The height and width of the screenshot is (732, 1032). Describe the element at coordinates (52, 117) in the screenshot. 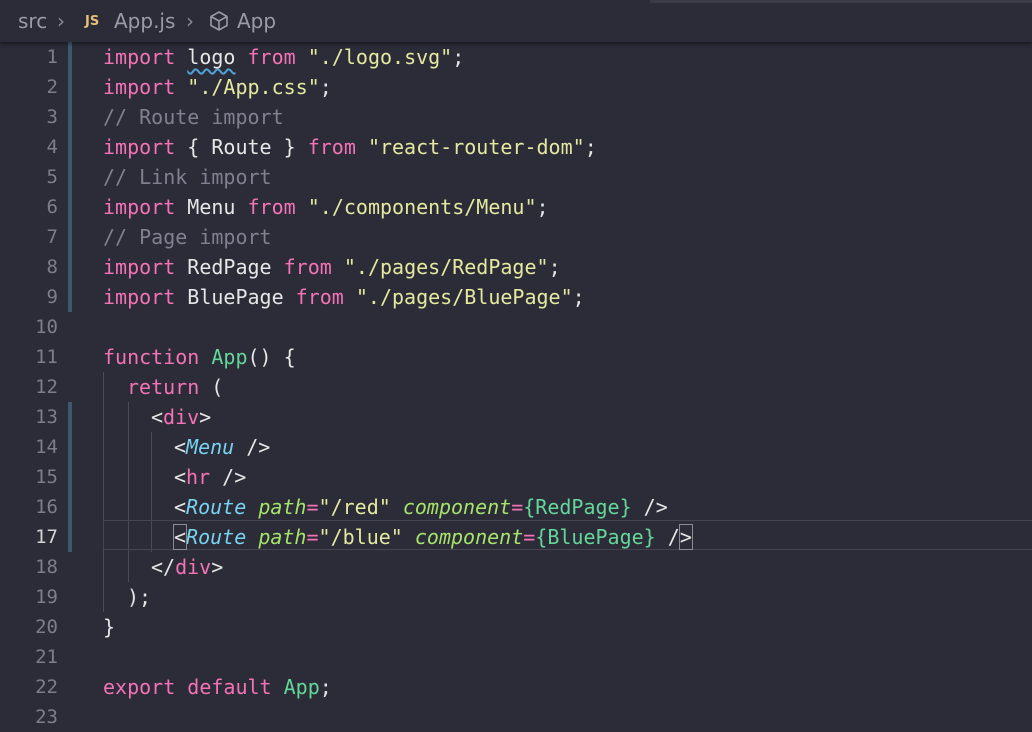

I see `line-number: 3` at that location.